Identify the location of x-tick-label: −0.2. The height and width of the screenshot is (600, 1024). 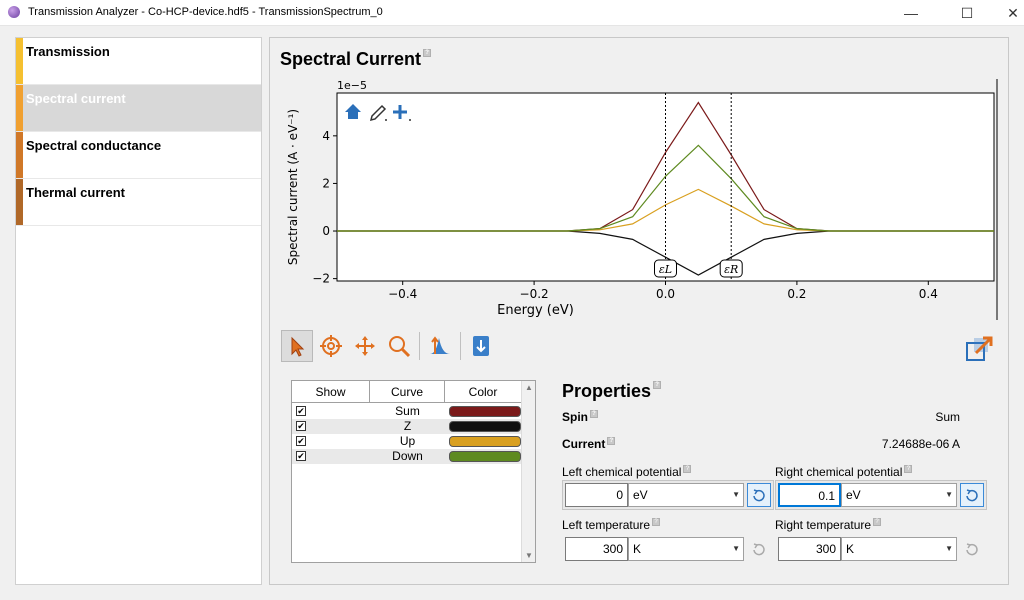
(534, 294).